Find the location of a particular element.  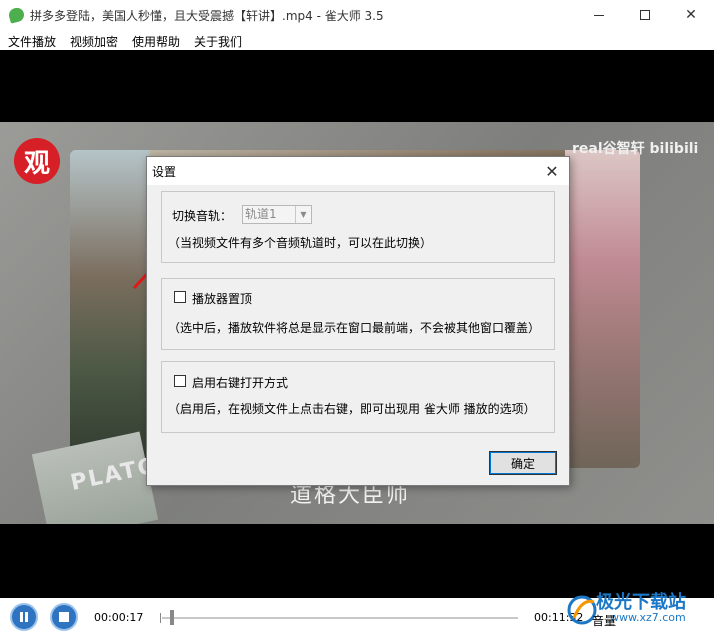

menu-item-file-play: 文件播放 is located at coordinates (32, 41).